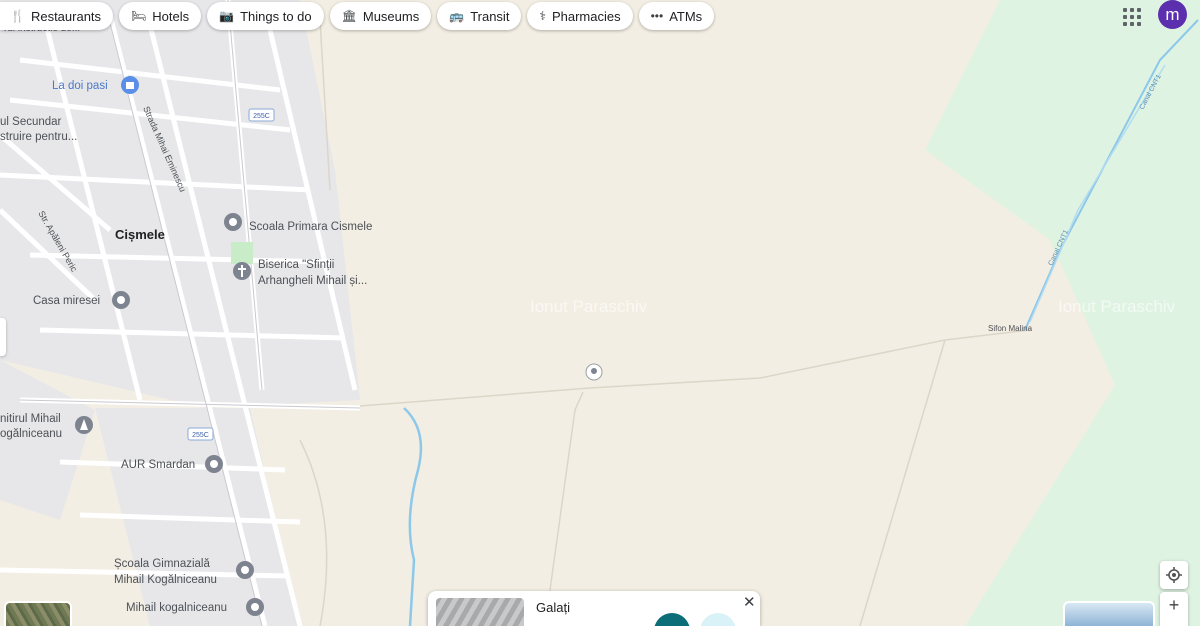 The image size is (1200, 626). What do you see at coordinates (242, 271) in the screenshot?
I see `church-poi-icon` at bounding box center [242, 271].